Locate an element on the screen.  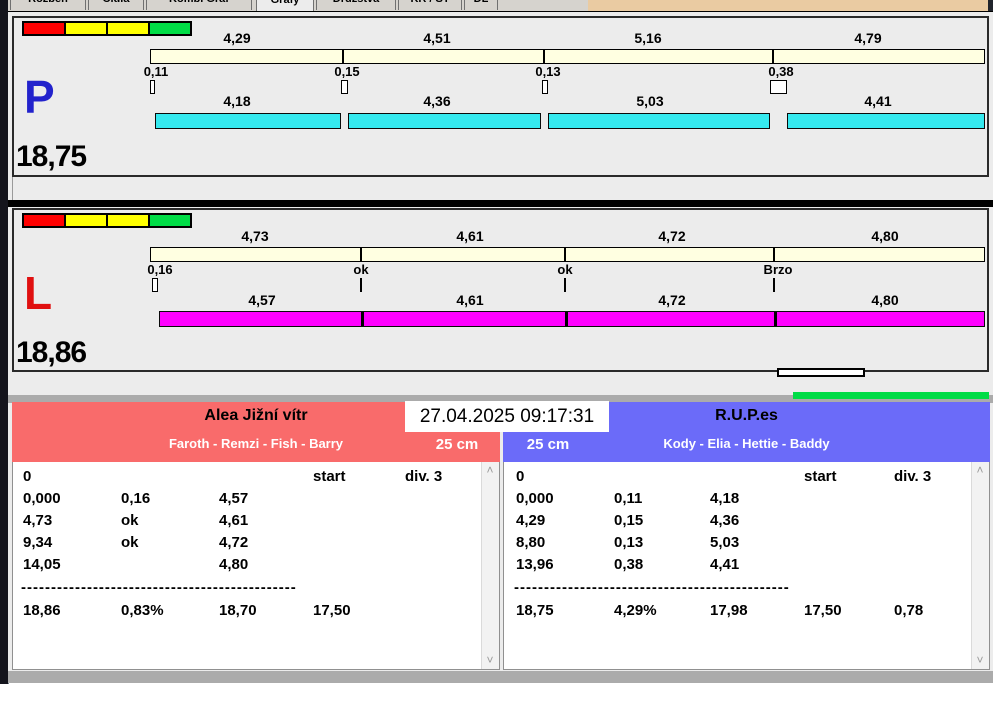
p-gap3-box is located at coordinates (545, 87).